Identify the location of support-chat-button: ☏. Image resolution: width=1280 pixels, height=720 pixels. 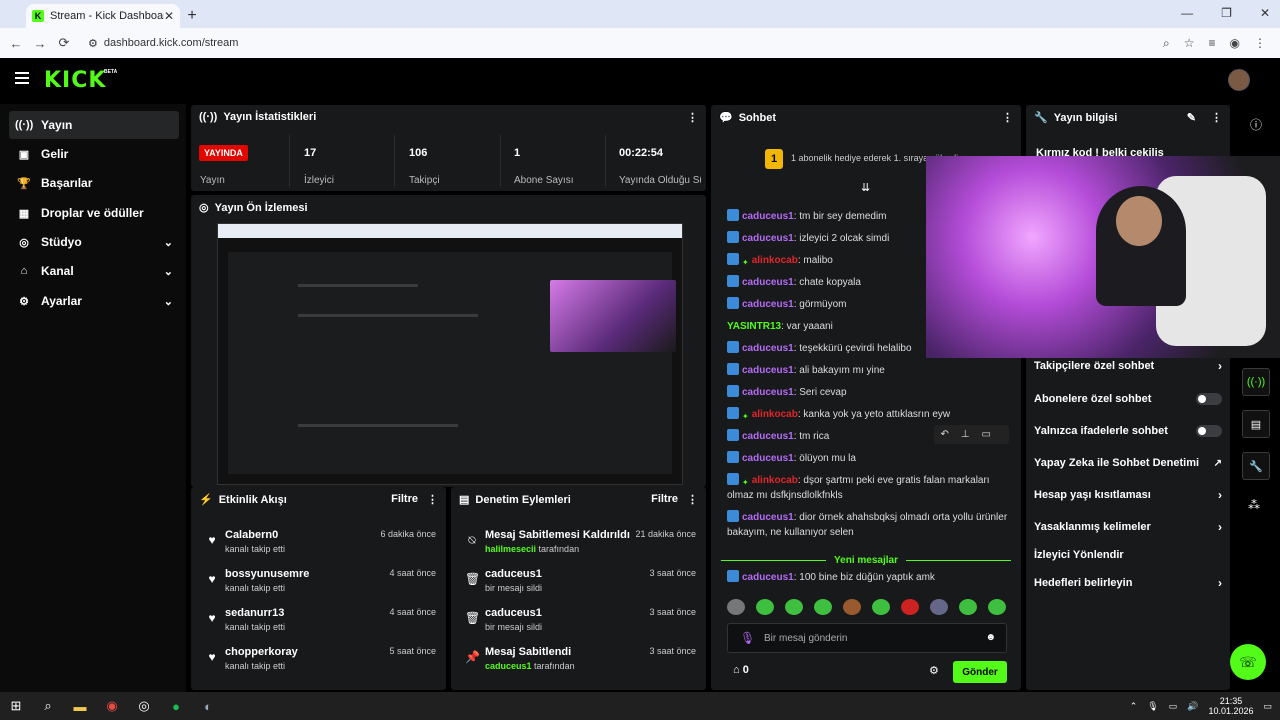
(1248, 662).